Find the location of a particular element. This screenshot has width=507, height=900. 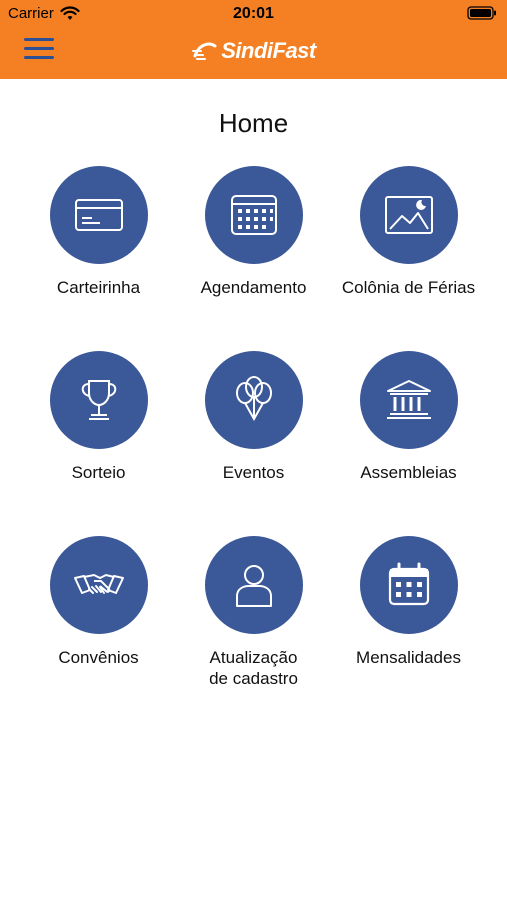

calendar-dots-icon is located at coordinates (408, 584).